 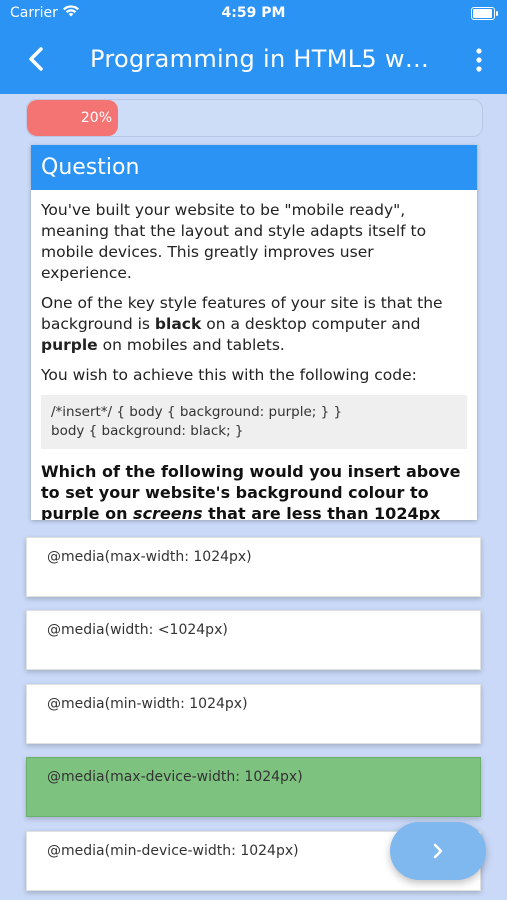 What do you see at coordinates (137, 630) in the screenshot?
I see `answer-option-label: @media(width: <1024px)` at bounding box center [137, 630].